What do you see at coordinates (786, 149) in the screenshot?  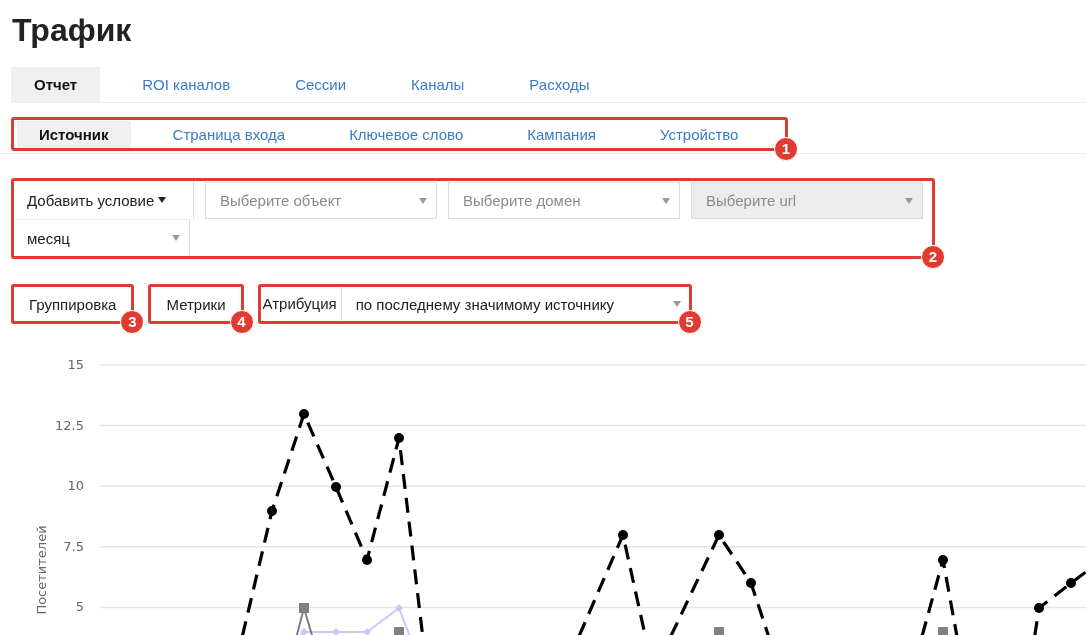 I see `annotation-badge: 1` at bounding box center [786, 149].